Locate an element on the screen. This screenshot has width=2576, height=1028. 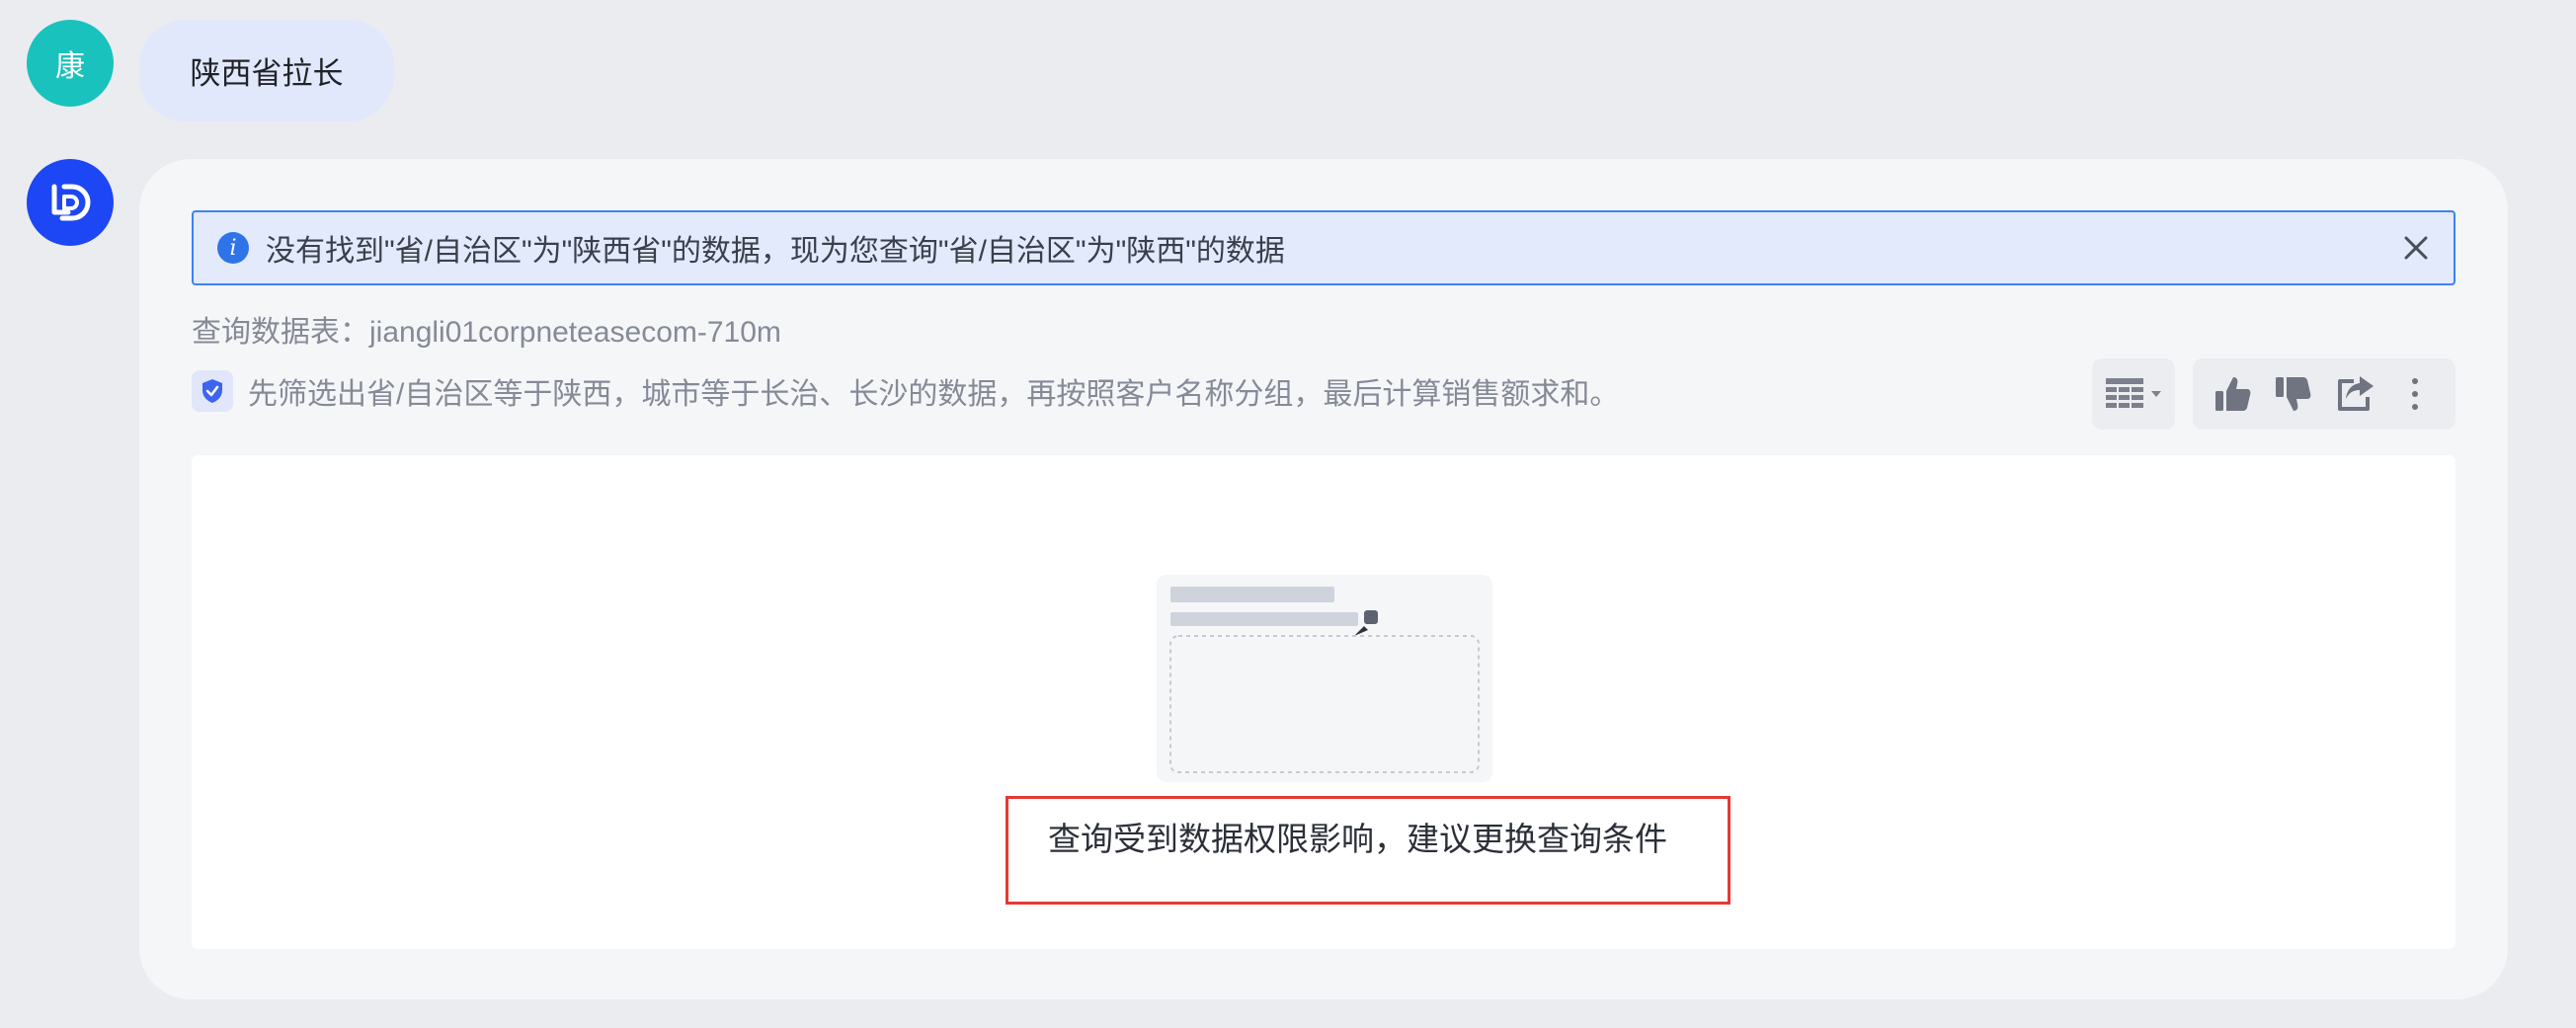
bot-avatar is located at coordinates (70, 202).